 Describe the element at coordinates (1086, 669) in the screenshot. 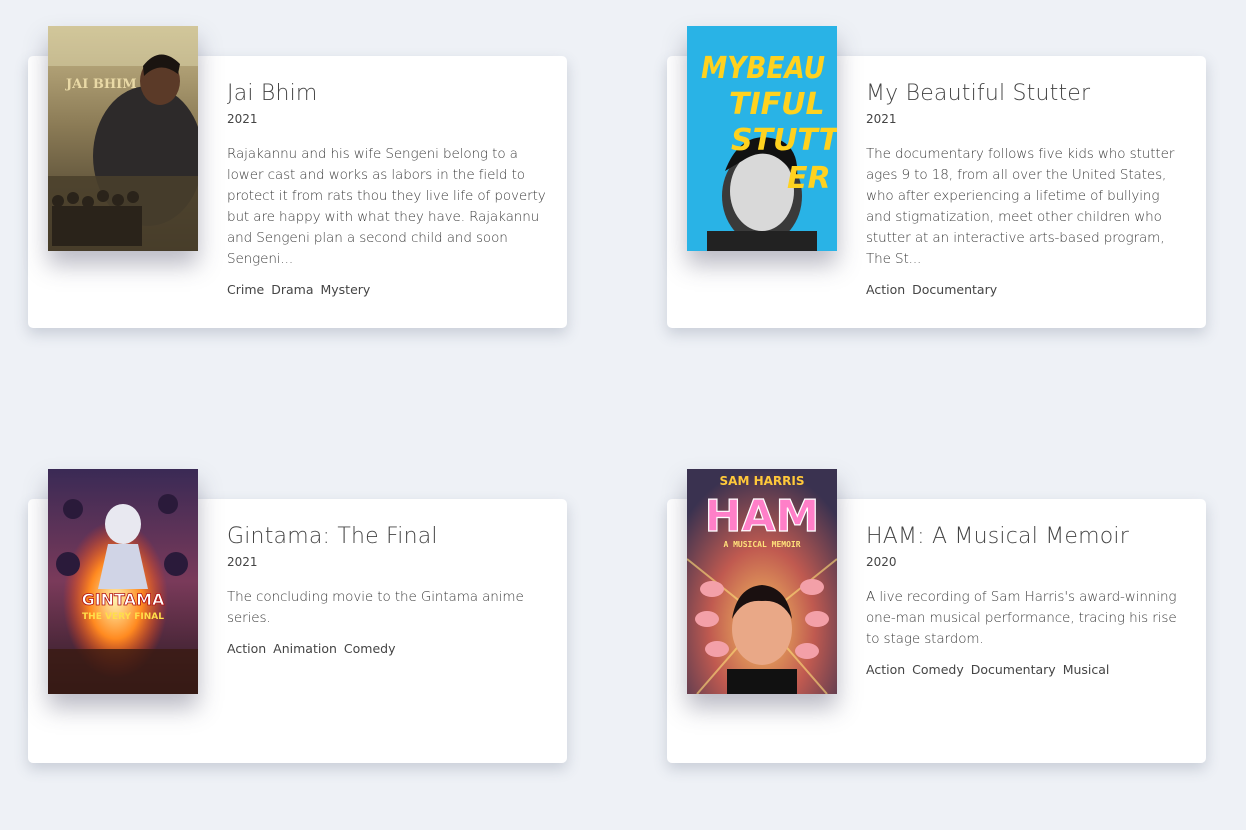

I see `genre-tag: Musical` at that location.